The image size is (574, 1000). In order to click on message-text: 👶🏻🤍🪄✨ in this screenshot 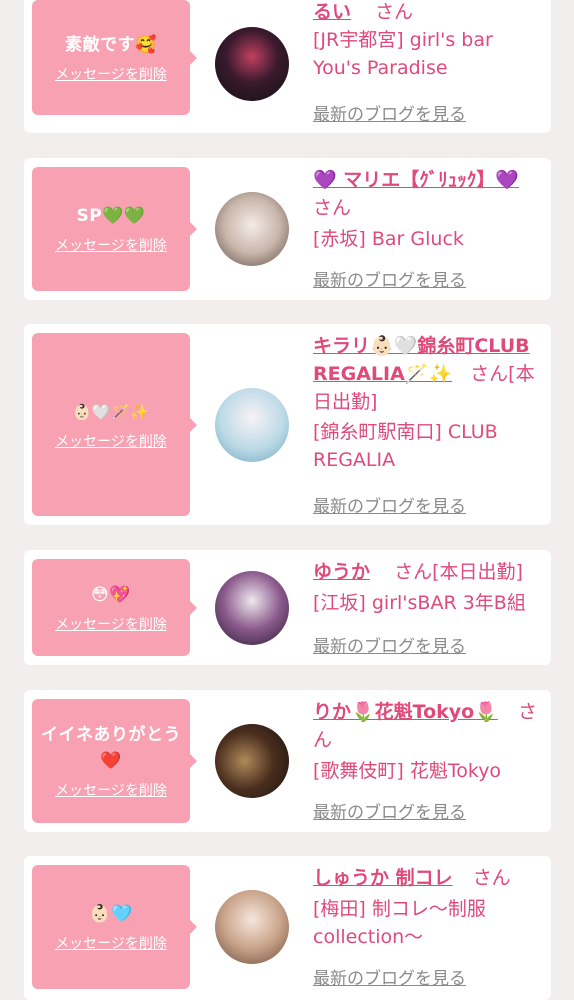, I will do `click(111, 411)`.